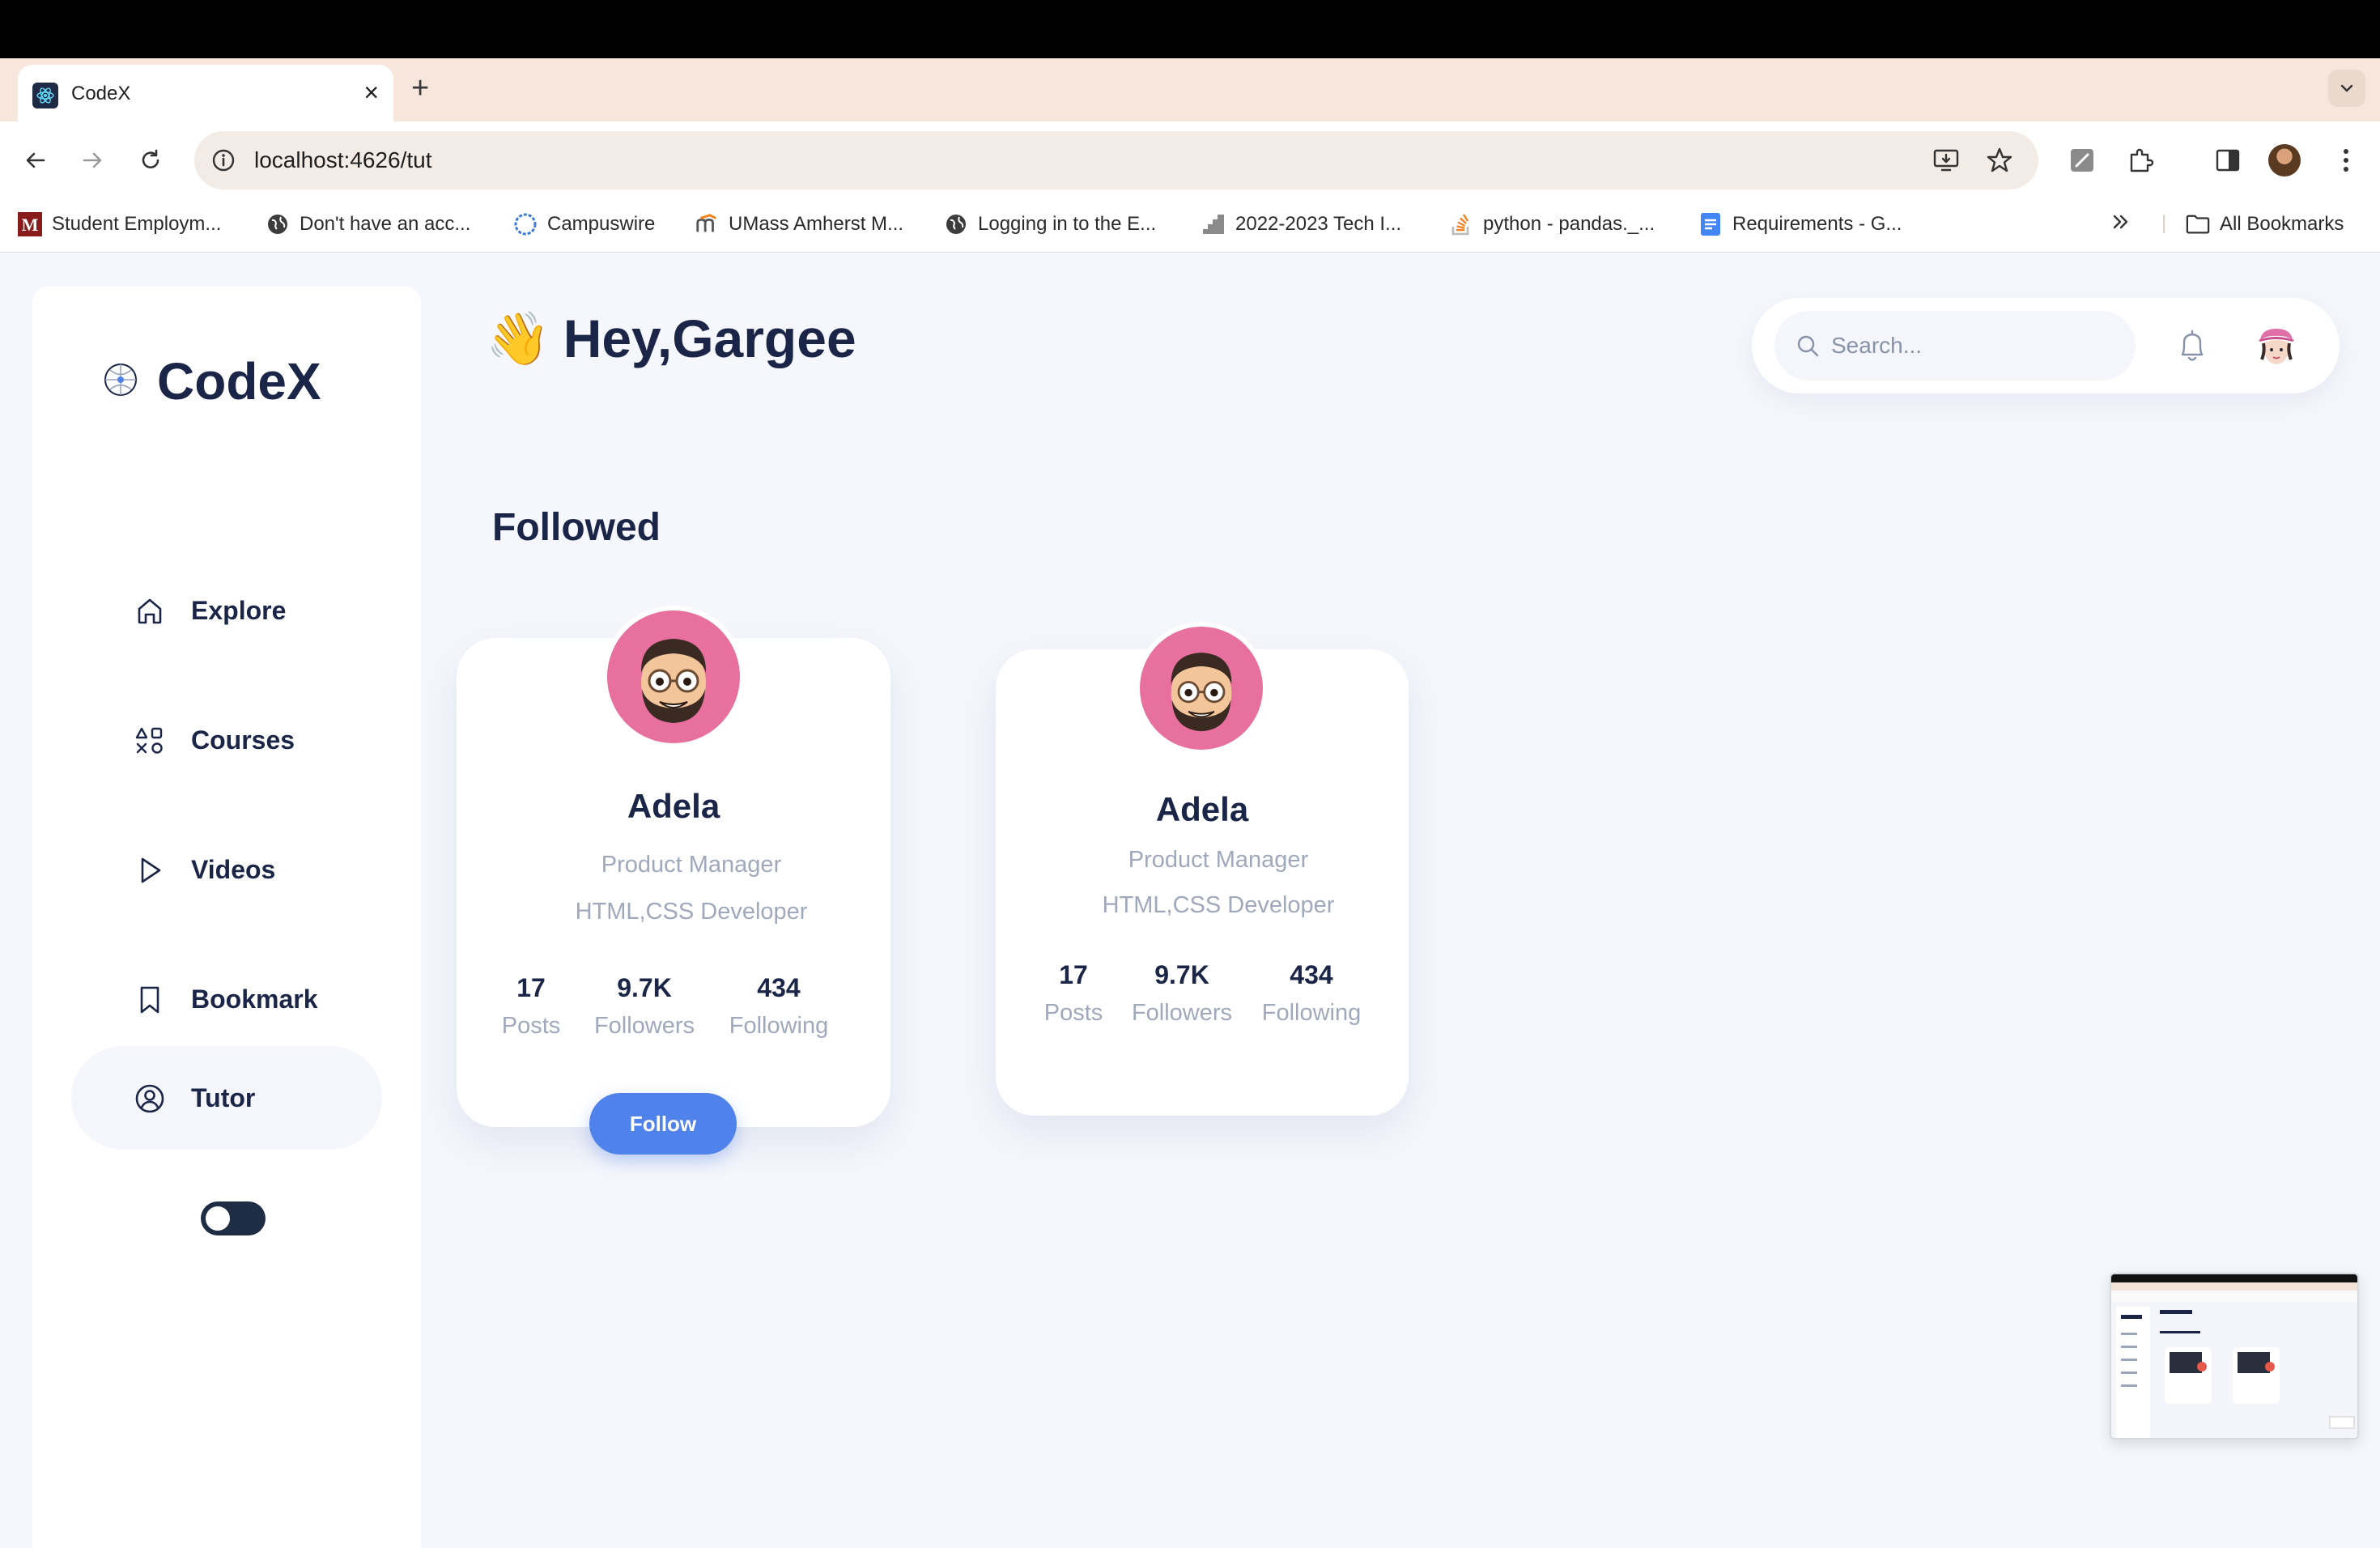  What do you see at coordinates (518, 338) in the screenshot?
I see `waving-hand-icon: 👋` at bounding box center [518, 338].